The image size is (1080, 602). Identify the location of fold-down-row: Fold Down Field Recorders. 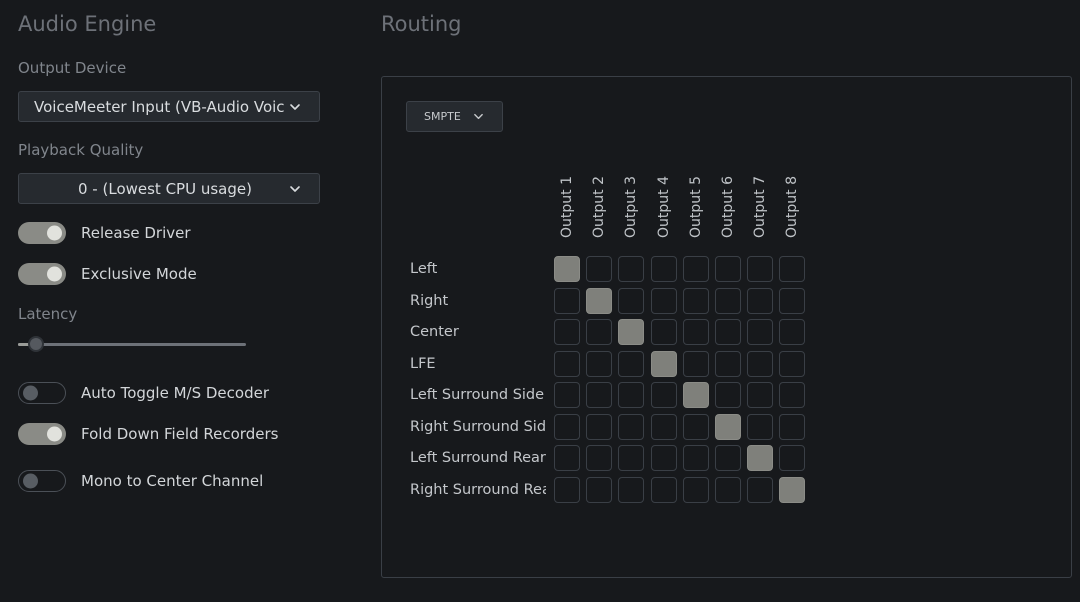
(148, 434).